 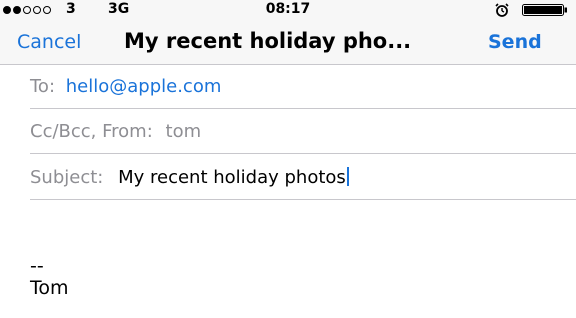 I want to click on cc-bcc-from-label: Cc/Bcc, From:, so click(x=91, y=131).